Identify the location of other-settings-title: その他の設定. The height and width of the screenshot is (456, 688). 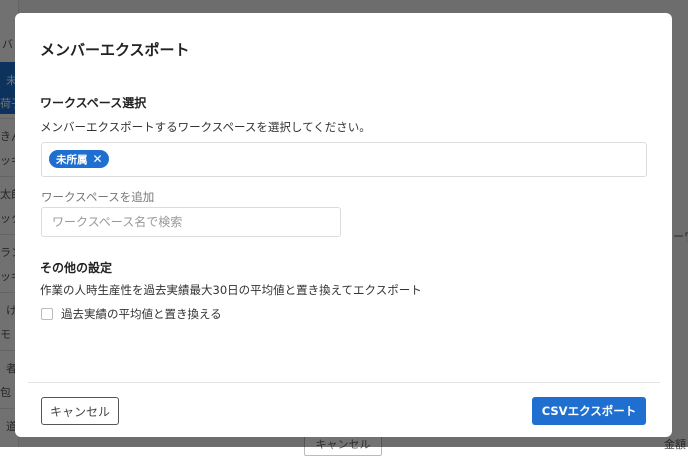
(76, 268).